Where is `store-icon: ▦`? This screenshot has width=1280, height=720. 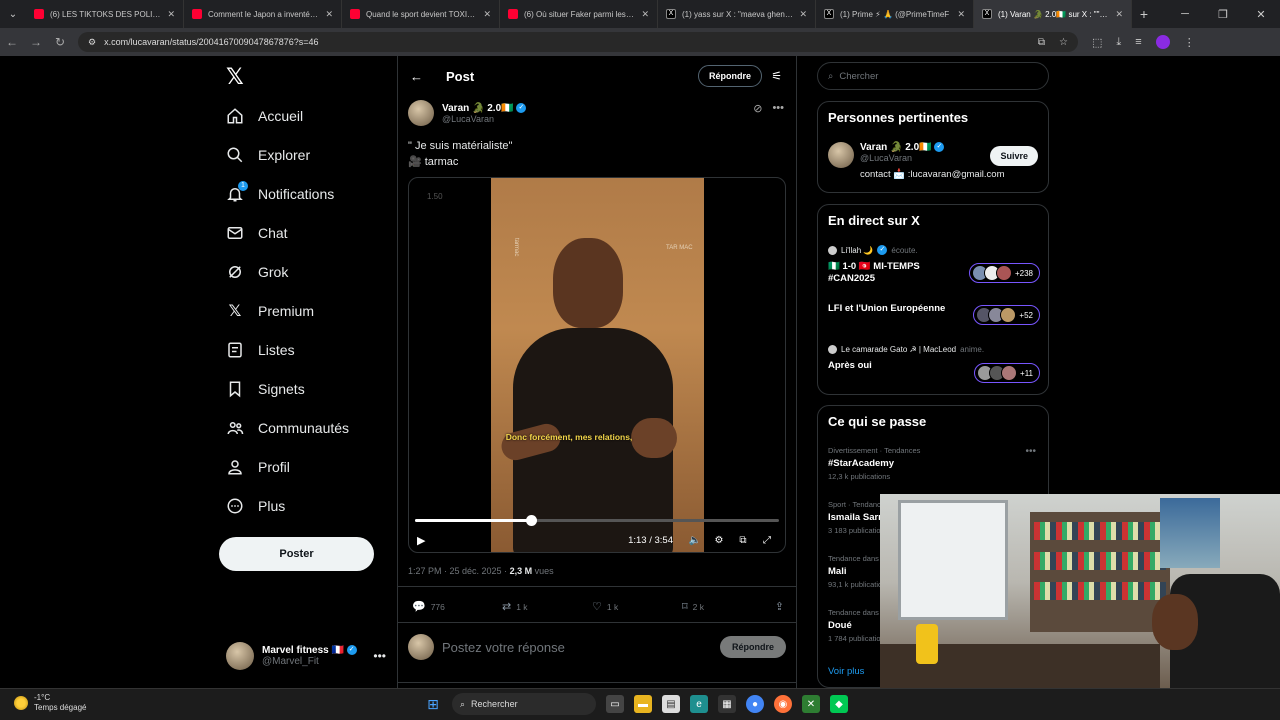
store-icon: ▦ is located at coordinates (727, 704).